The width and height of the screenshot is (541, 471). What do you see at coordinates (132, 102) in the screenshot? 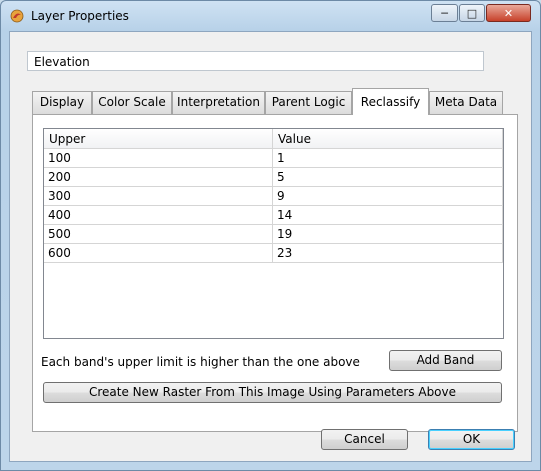
I see `tab-color-scale: Color Scale` at bounding box center [132, 102].